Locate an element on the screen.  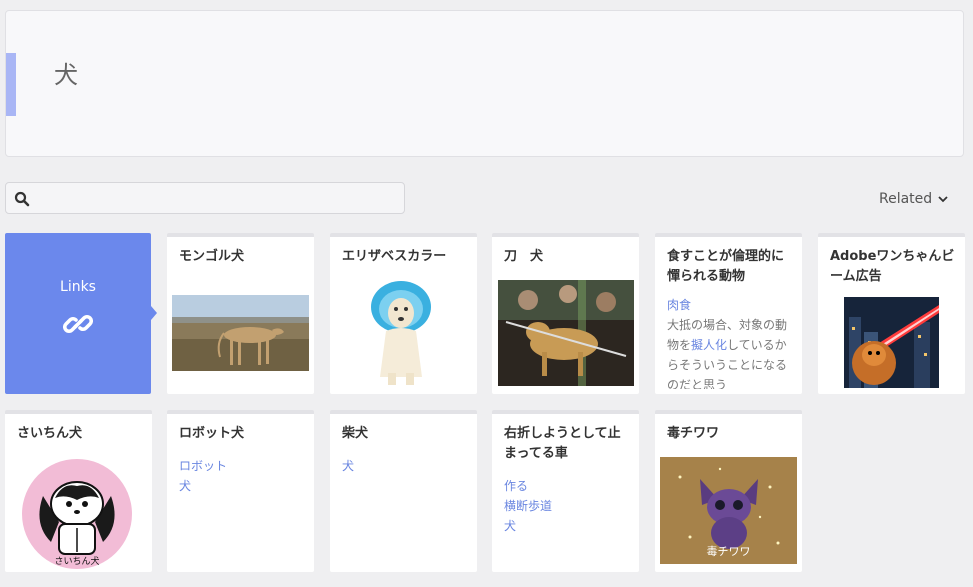
card-sword-dog: 刀 犬 is located at coordinates (565, 313).